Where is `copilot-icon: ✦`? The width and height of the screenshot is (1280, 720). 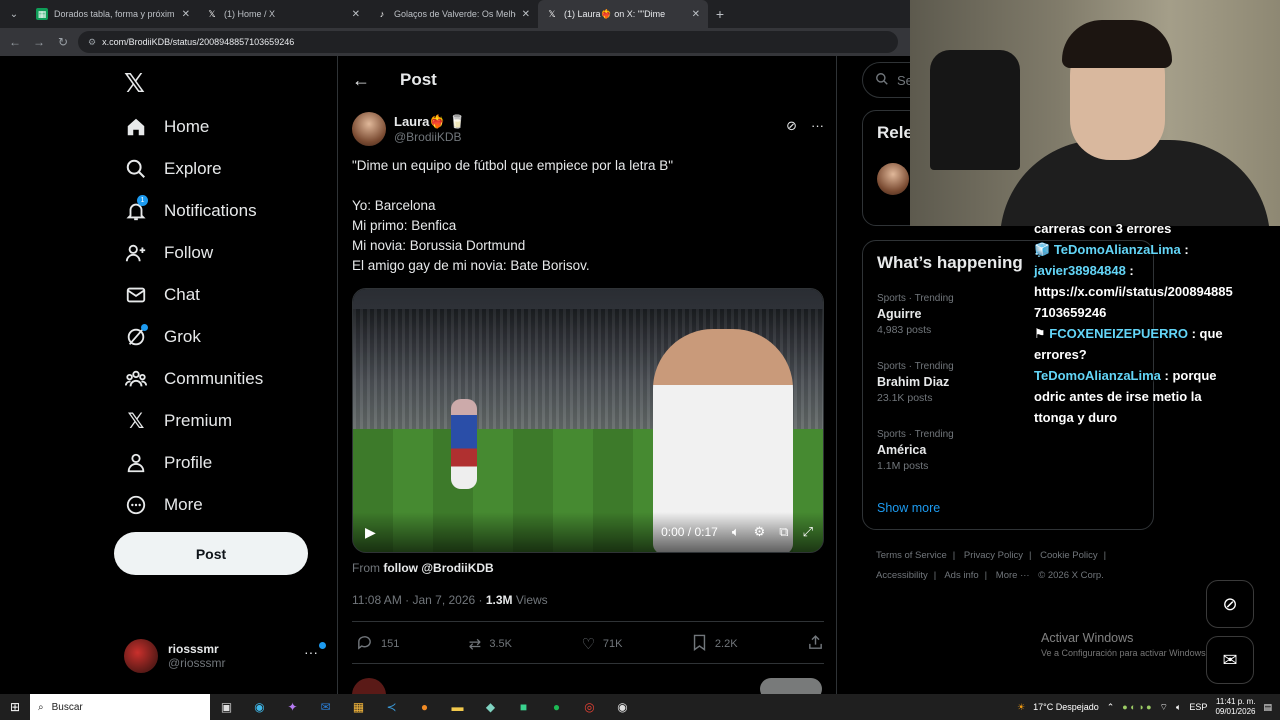 copilot-icon: ✦ is located at coordinates (292, 707).